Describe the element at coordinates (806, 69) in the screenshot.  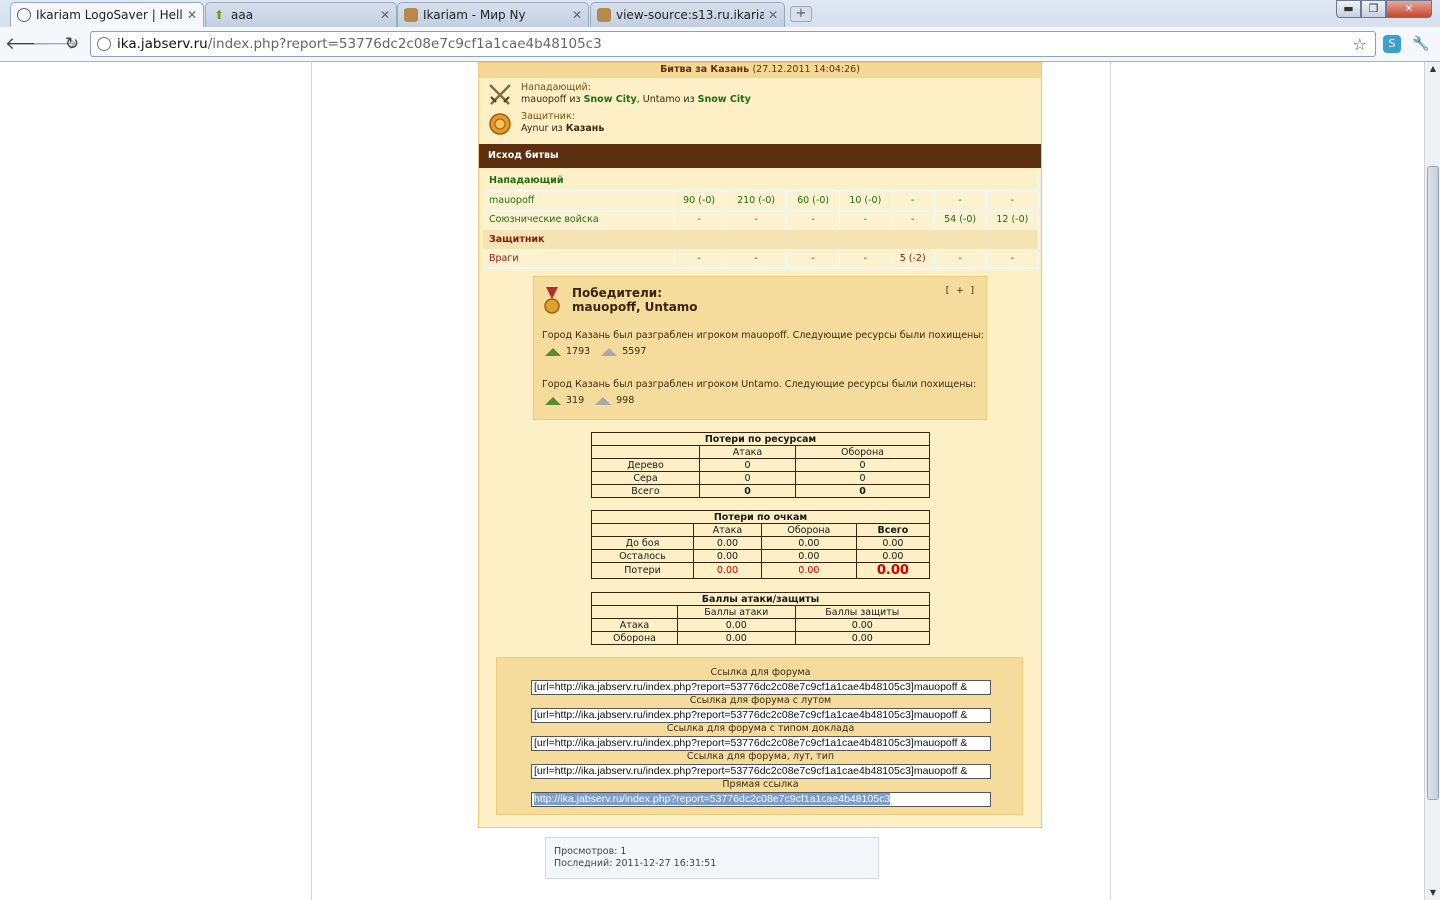
I see `battle-date: (27.12.2011 14:04:26)` at that location.